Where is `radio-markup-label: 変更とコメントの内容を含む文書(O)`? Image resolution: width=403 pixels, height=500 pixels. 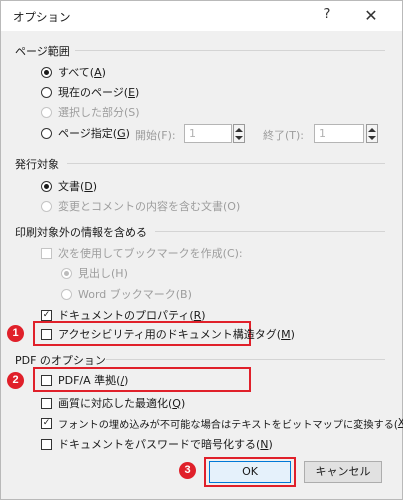 radio-markup-label: 変更とコメントの内容を含む文書(O) is located at coordinates (149, 206).